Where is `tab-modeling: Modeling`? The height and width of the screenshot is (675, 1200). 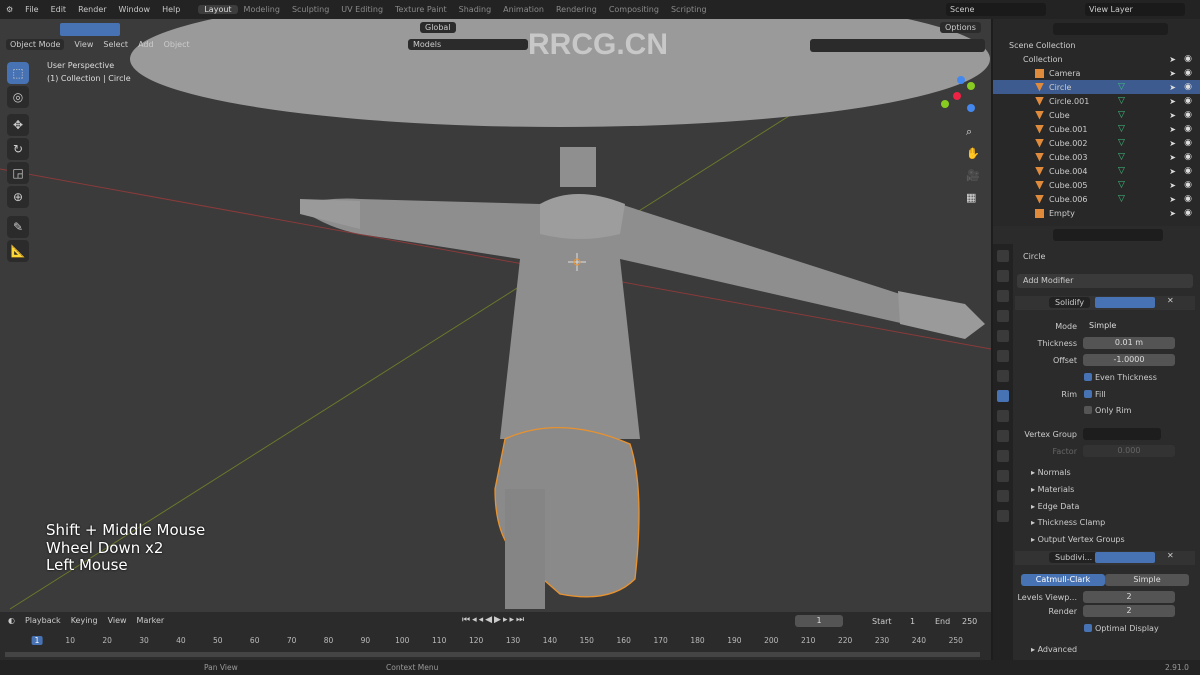
tab-modeling: Modeling is located at coordinates (262, 9).